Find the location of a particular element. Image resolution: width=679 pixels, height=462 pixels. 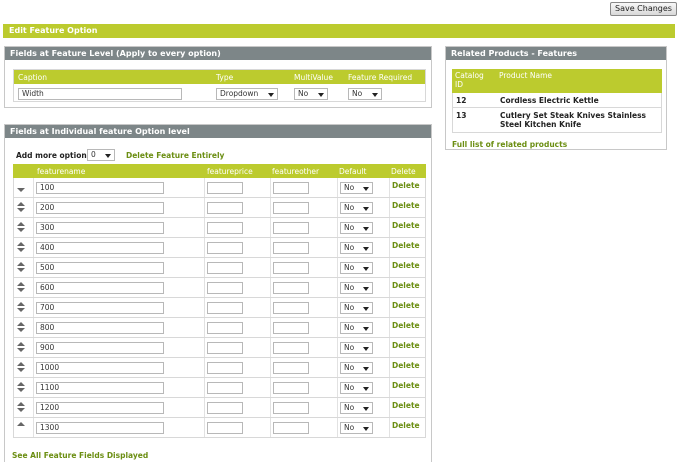

featurename-input: 300 is located at coordinates (100, 228).